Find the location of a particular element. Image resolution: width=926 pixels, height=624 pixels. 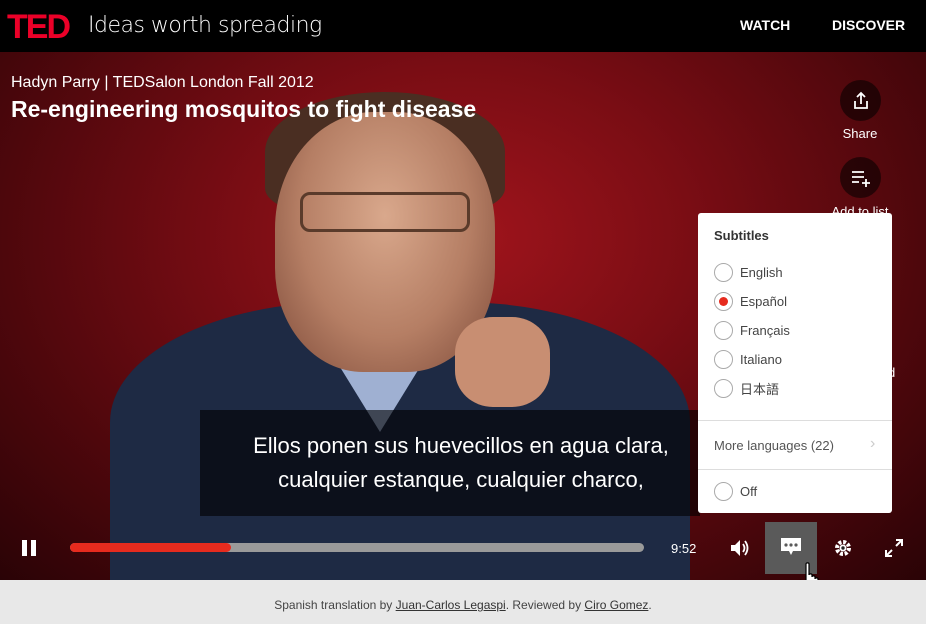

settings-icon is located at coordinates (843, 548).